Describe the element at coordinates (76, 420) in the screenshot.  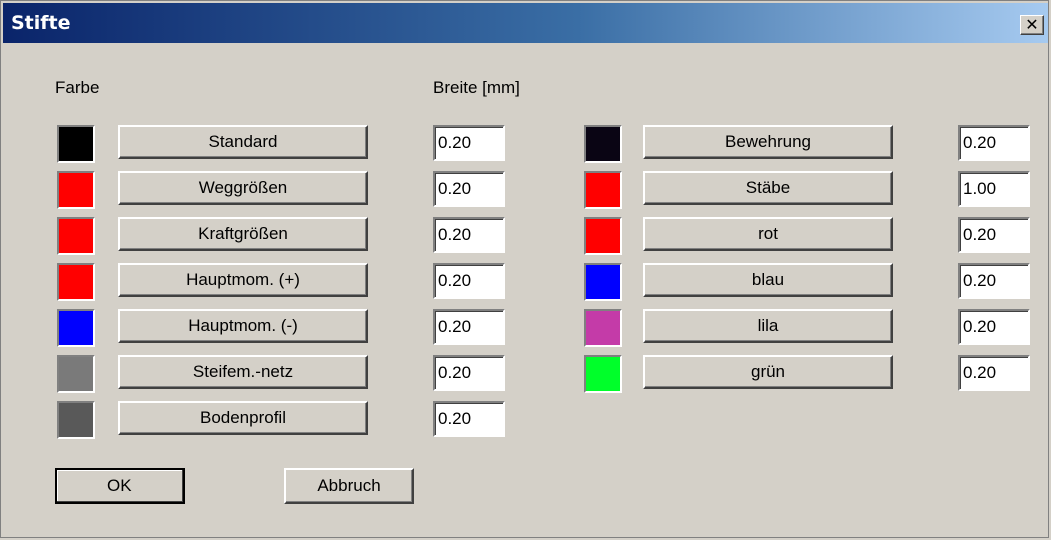
I see `swatch-bodenprofil` at that location.